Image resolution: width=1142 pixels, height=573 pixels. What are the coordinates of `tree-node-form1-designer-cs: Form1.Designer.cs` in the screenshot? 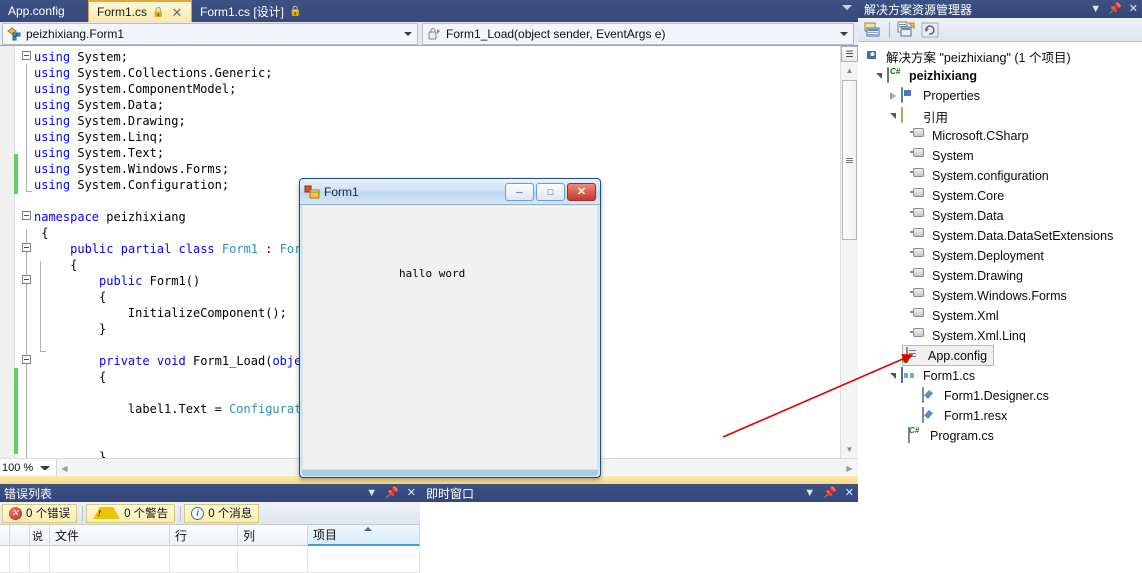 It's located at (985, 396).